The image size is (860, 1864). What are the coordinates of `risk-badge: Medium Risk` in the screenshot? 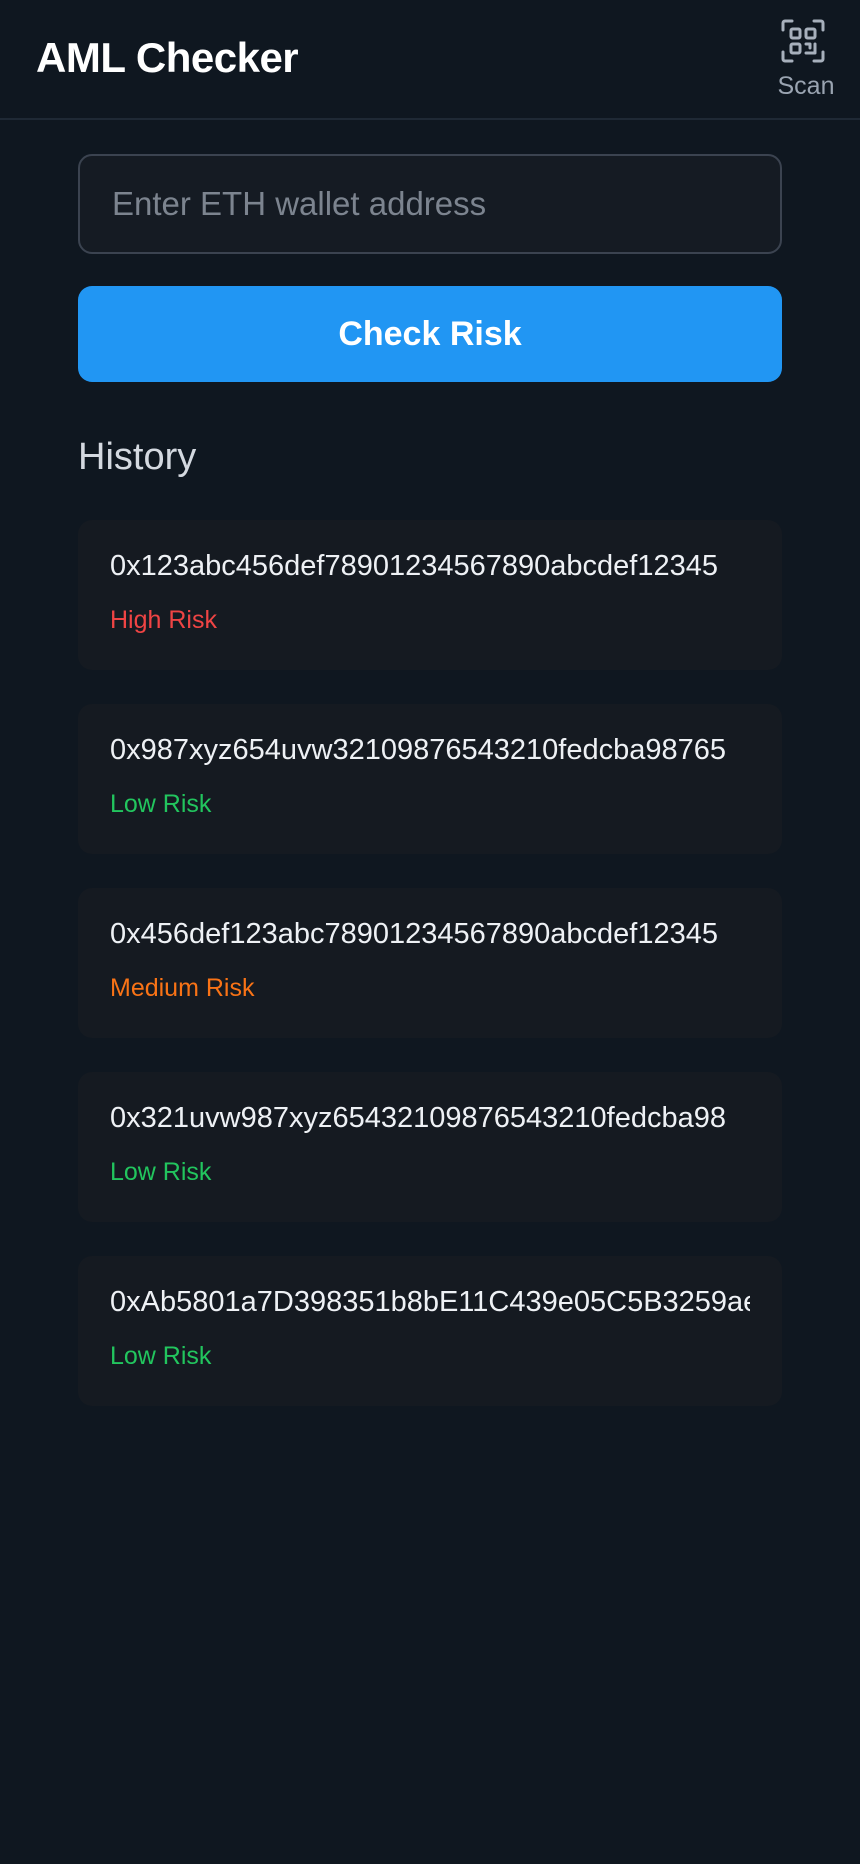 It's located at (182, 988).